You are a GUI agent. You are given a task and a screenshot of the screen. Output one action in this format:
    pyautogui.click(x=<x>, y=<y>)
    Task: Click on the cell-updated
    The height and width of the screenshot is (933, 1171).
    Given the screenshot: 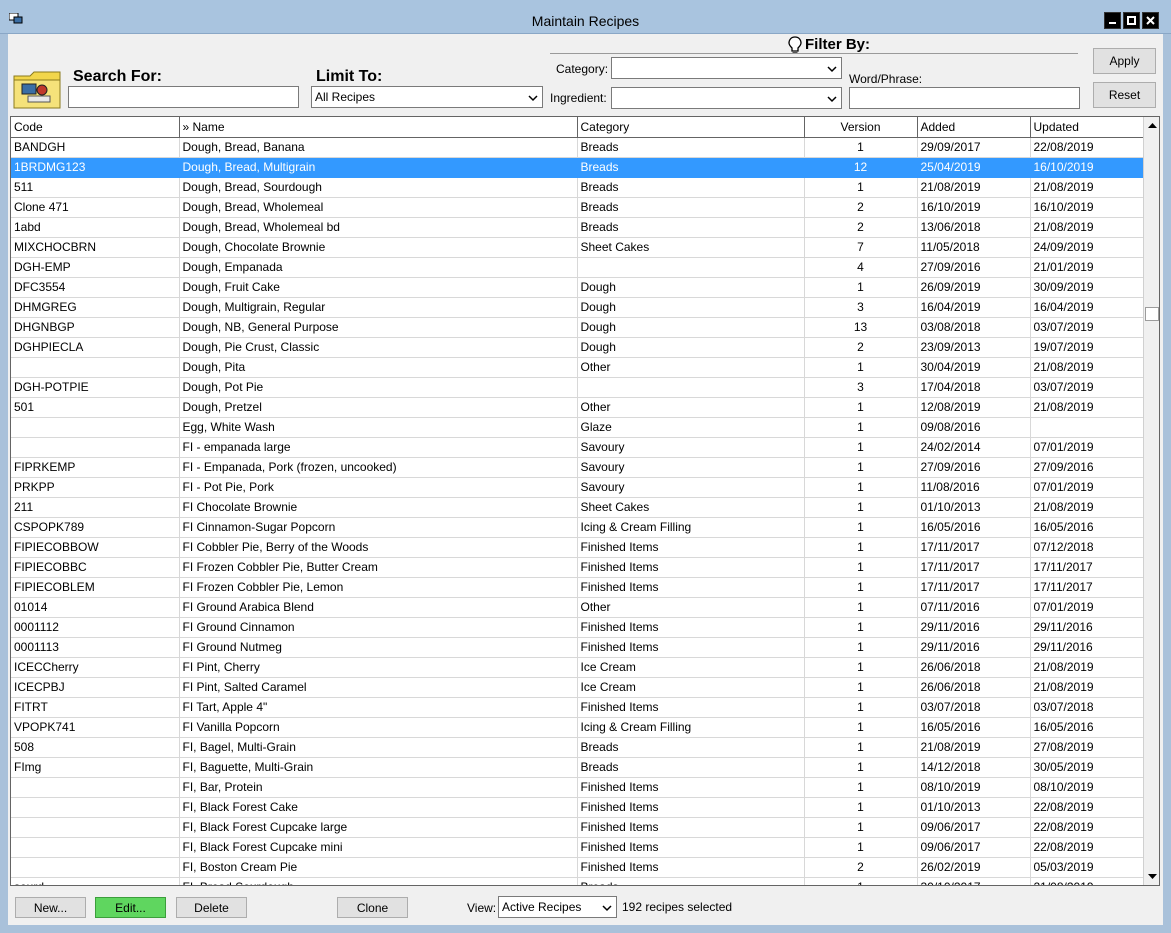 What is the action you would take?
    pyautogui.click(x=1087, y=427)
    